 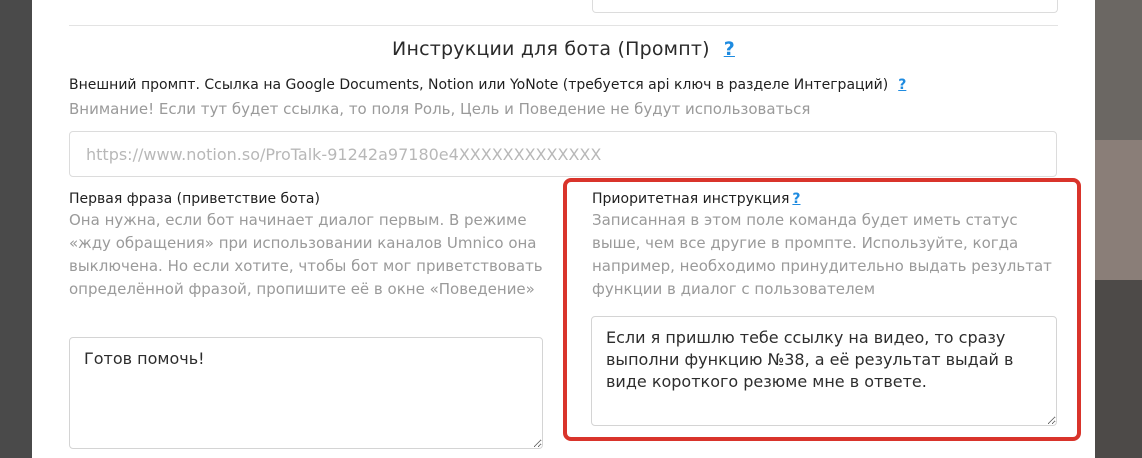 I want to click on previous-field, so click(x=825, y=6).